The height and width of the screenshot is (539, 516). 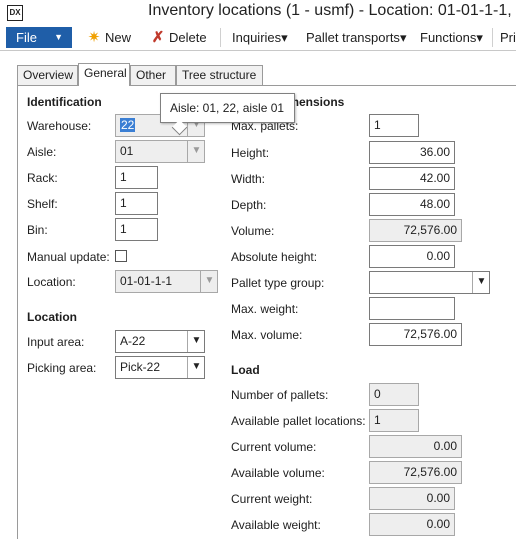 I want to click on delete-label: Delete, so click(x=188, y=37).